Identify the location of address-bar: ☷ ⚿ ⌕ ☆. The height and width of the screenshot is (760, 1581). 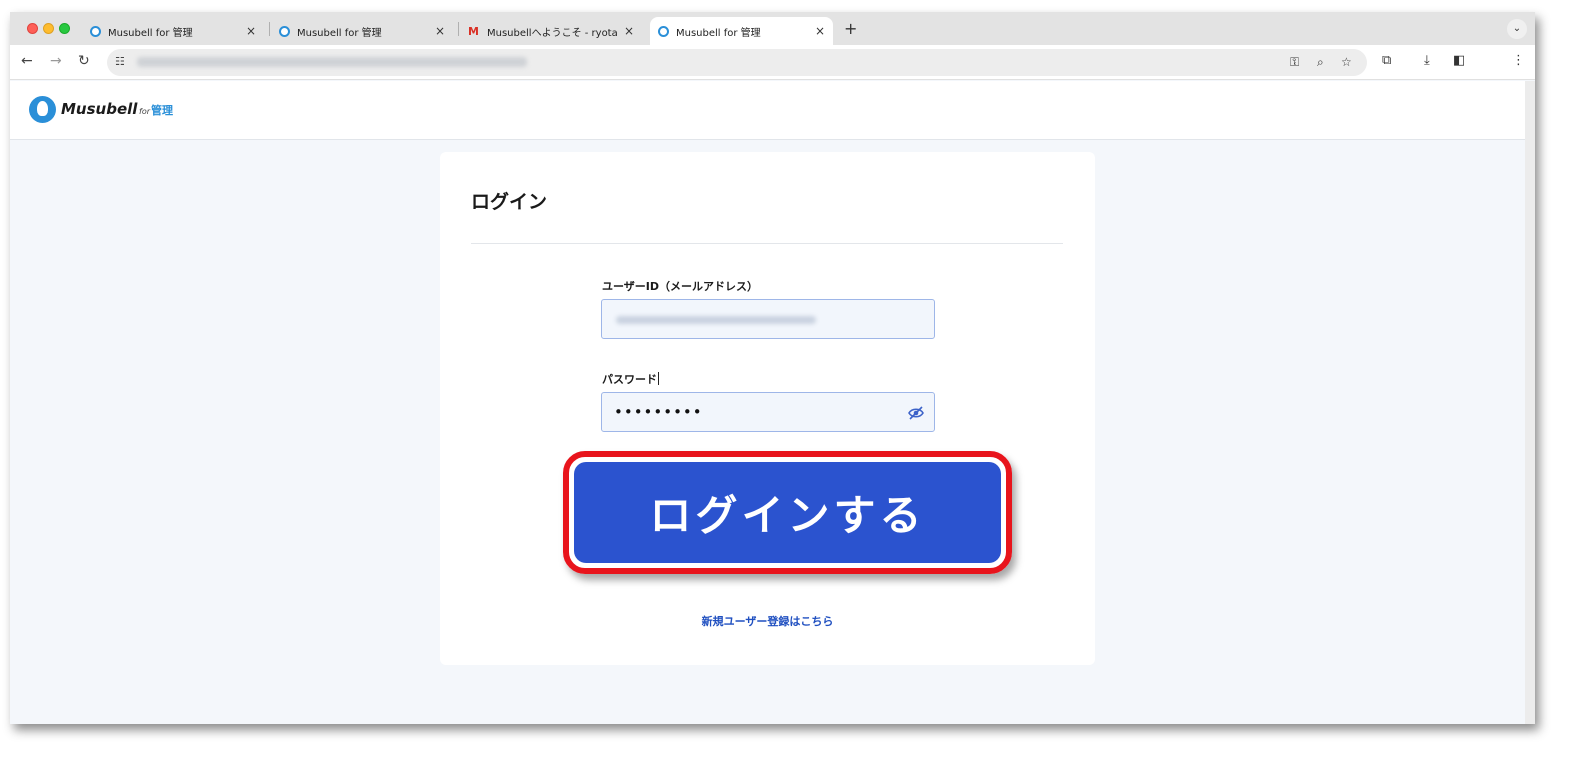
(737, 62).